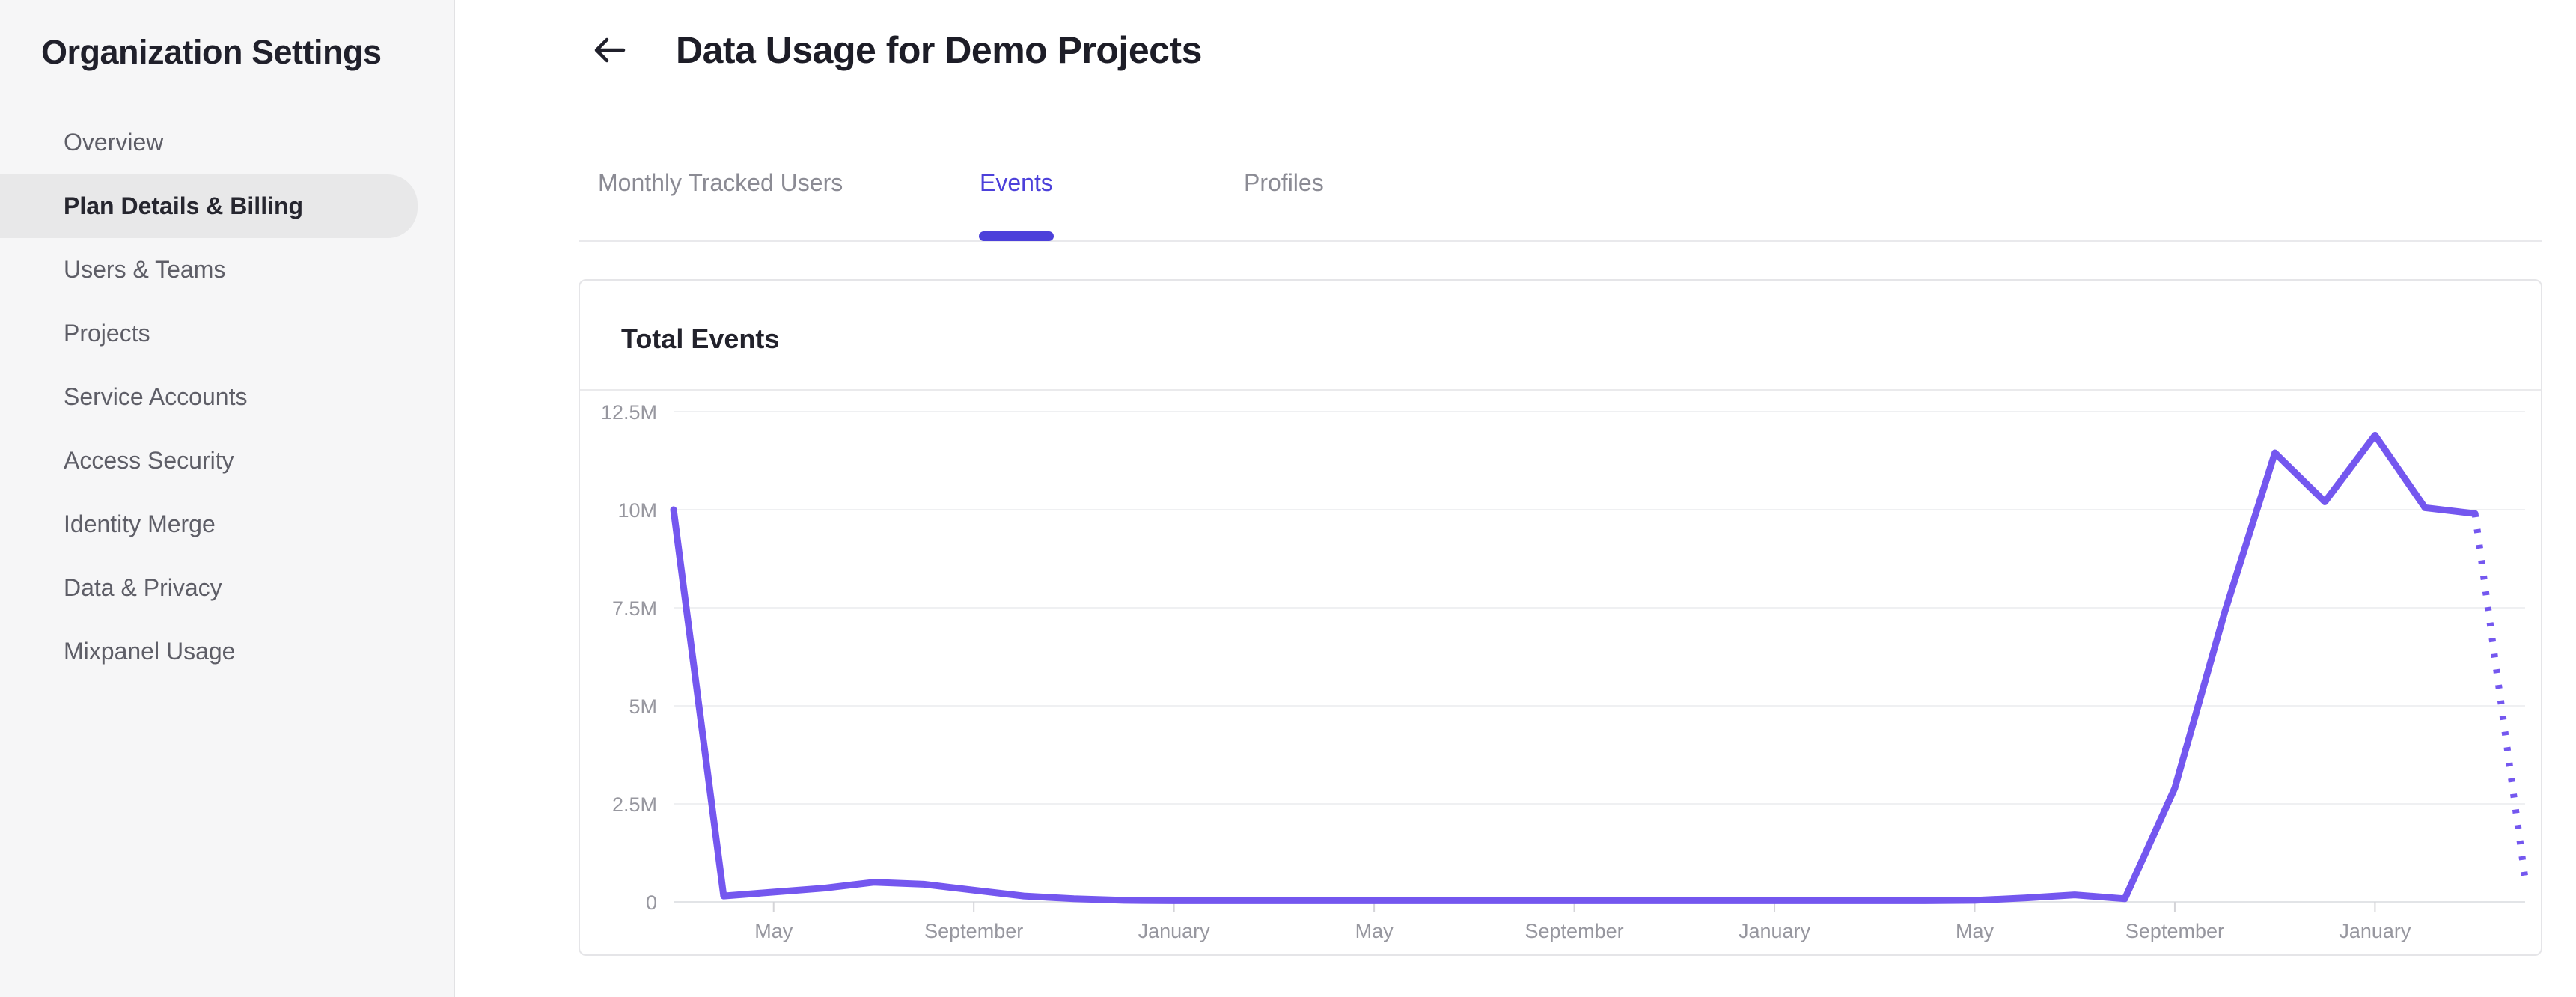 The image size is (2576, 997). Describe the element at coordinates (643, 706) in the screenshot. I see `y-axis-label: 5M` at that location.